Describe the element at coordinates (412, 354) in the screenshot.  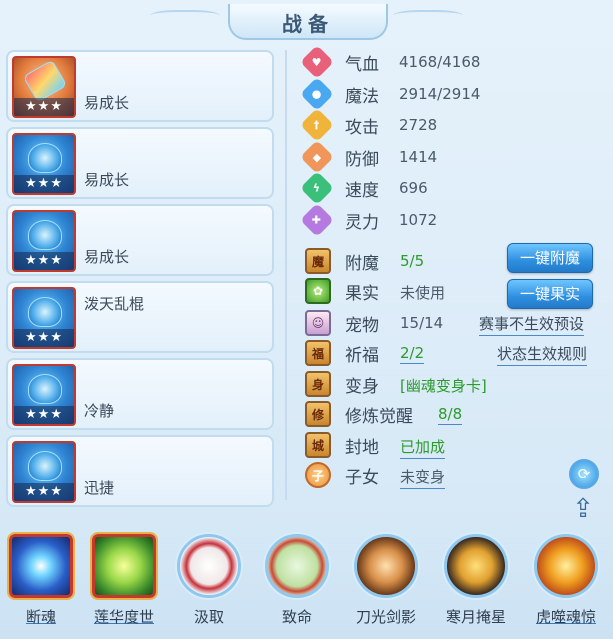
I see `blessing-value: 2/2` at that location.